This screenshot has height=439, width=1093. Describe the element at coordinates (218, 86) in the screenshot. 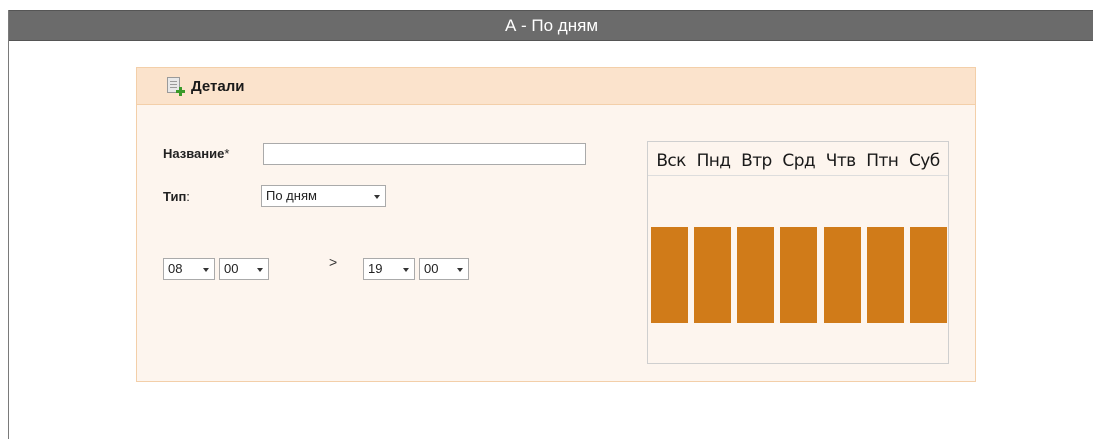

I see `panel-title: Детали` at that location.